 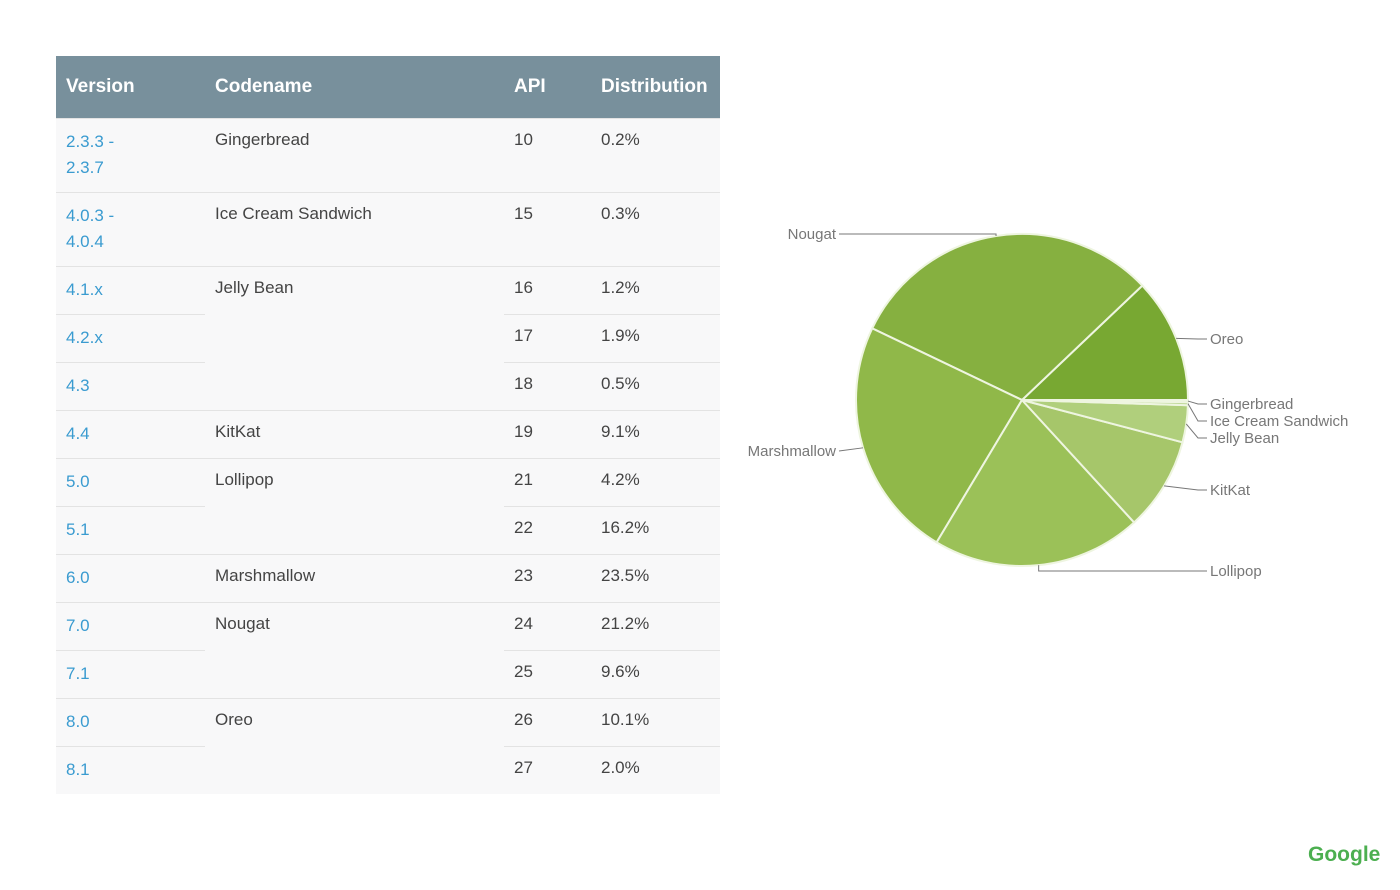 I want to click on pie-label: Marshmallow, so click(x=792, y=451).